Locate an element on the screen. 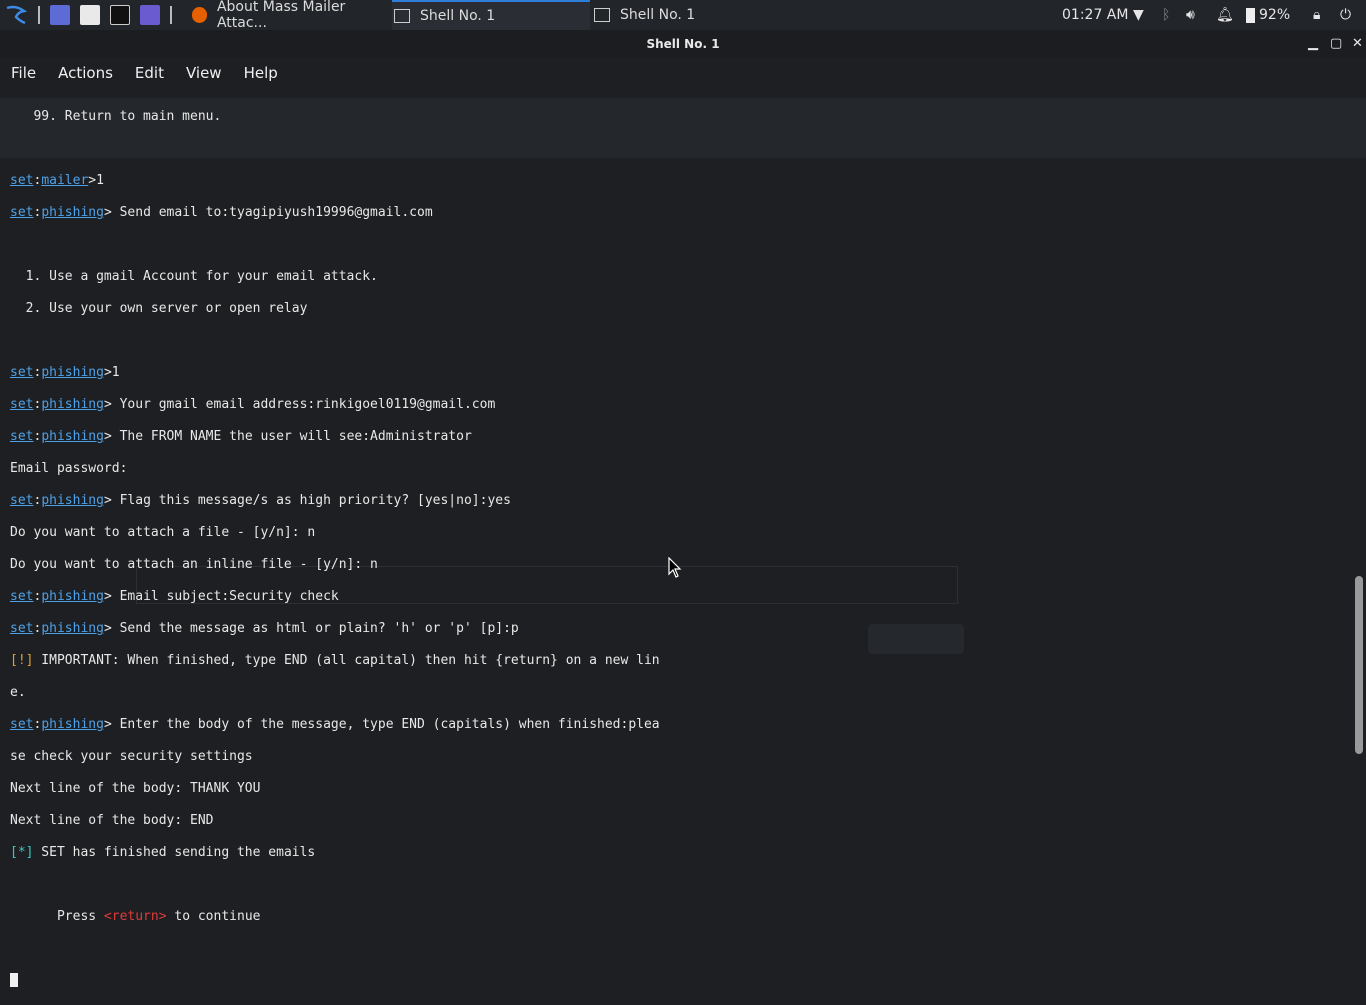  terminal-cursor is located at coordinates (14, 980).